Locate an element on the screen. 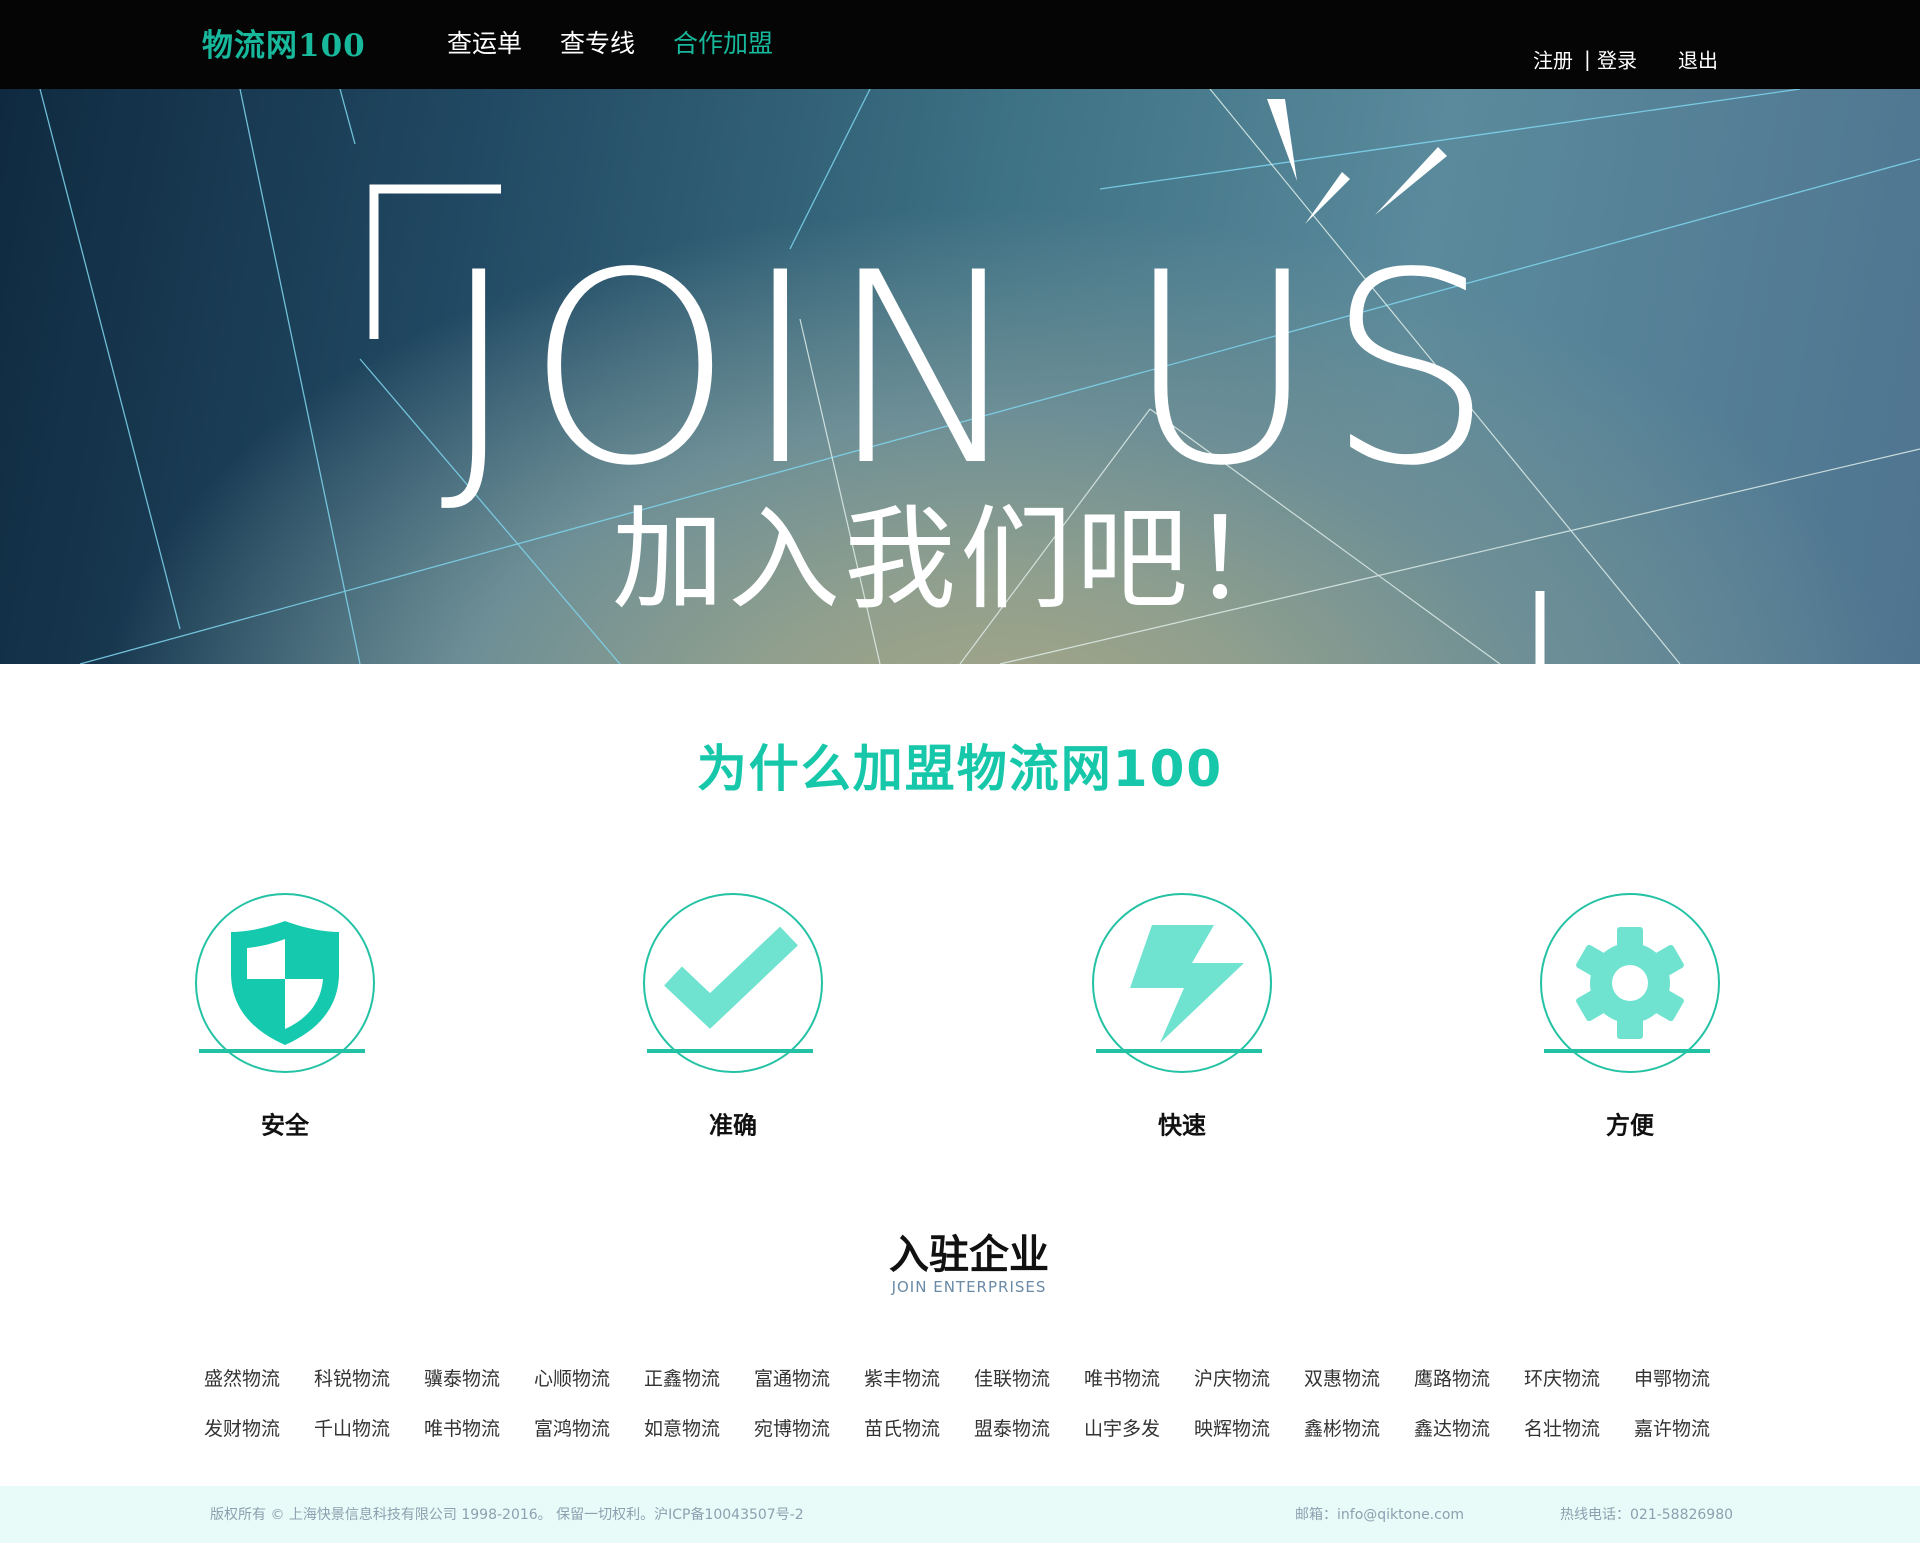 The width and height of the screenshot is (1920, 1543). enterprises-subtitle: JOIN ENTERPRISES is located at coordinates (969, 1287).